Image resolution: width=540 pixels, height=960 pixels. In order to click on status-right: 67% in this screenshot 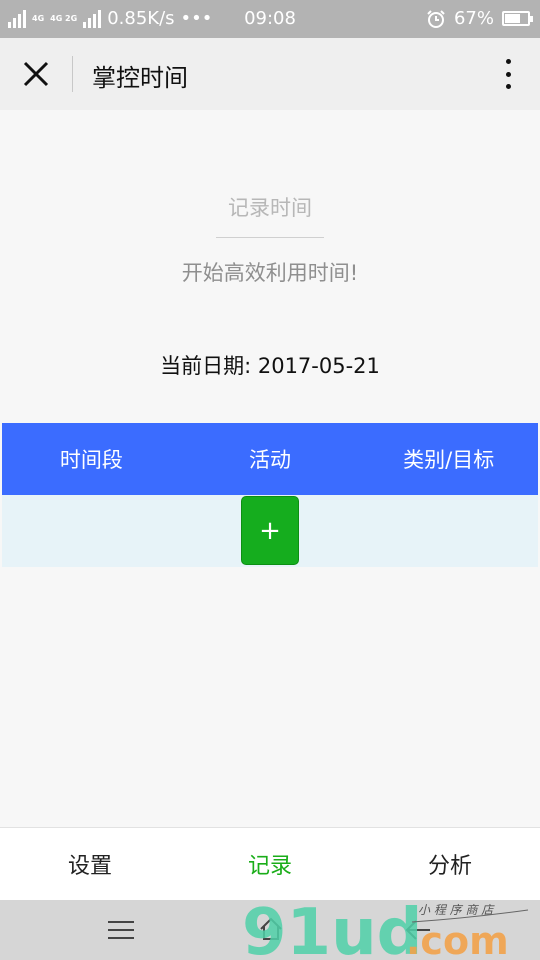, I will do `click(479, 18)`.